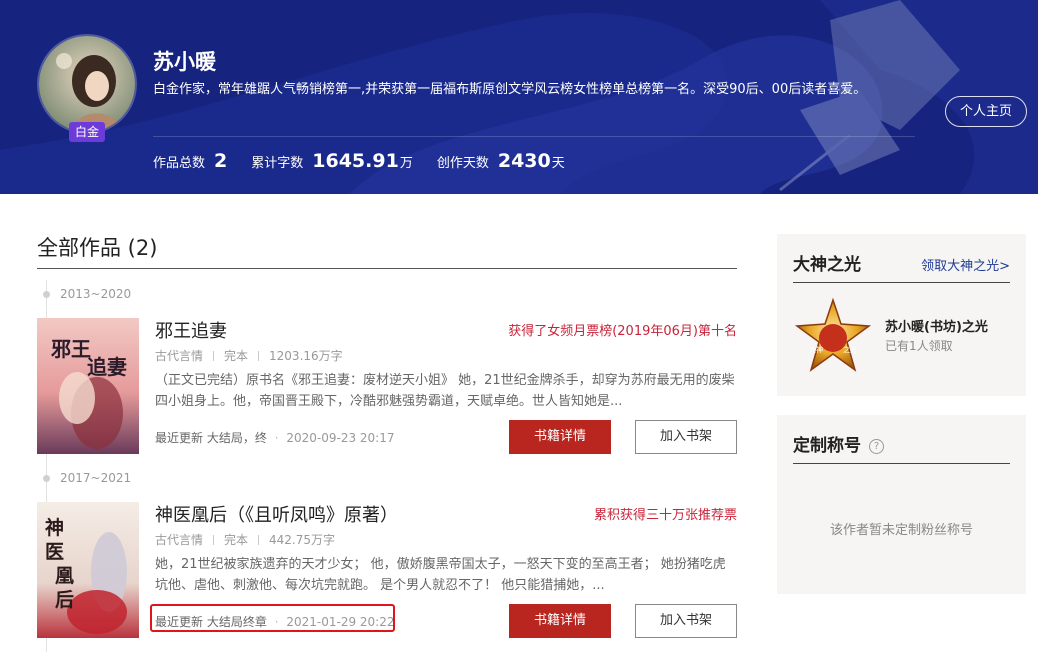 This screenshot has height=654, width=1038. Describe the element at coordinates (558, 163) in the screenshot. I see `writing-days-unit: 天` at that location.